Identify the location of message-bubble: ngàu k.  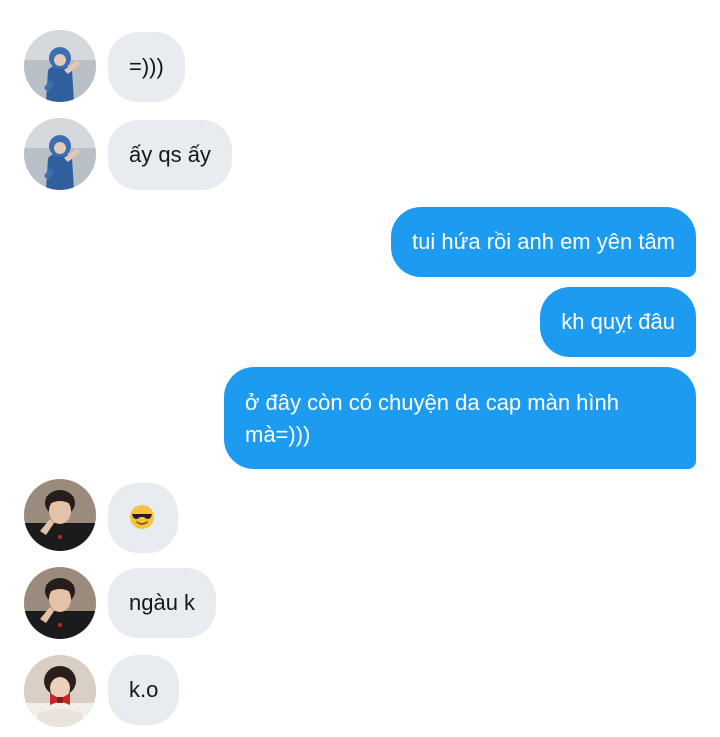
(162, 603).